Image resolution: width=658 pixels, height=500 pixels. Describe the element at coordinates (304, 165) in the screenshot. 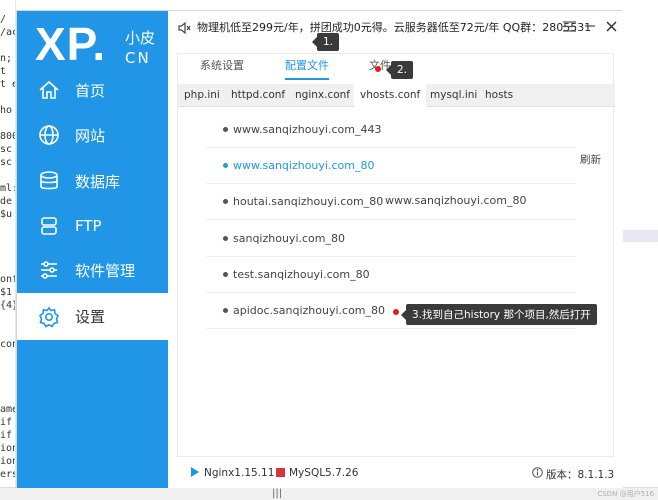

I see `vhost-label: www.sanqizhouyi.com_80` at that location.